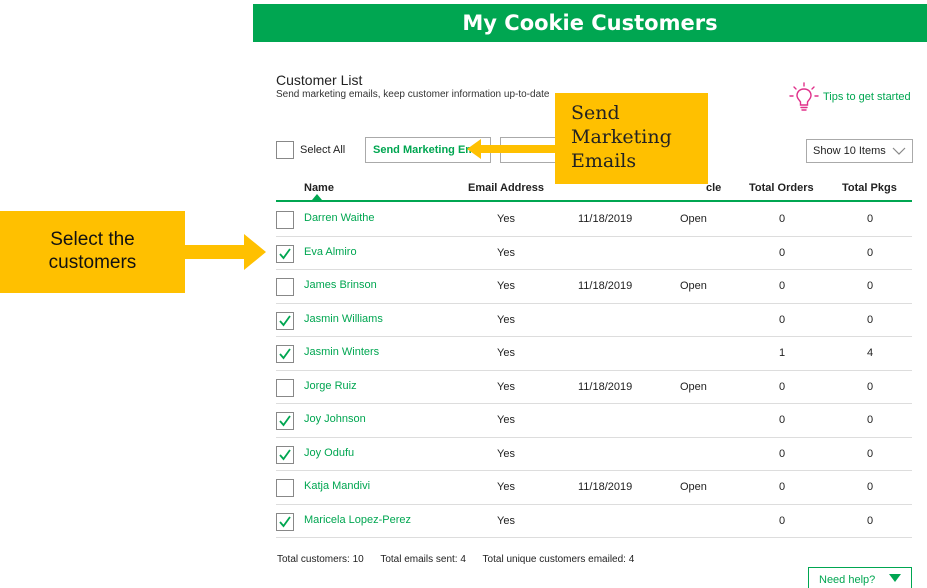  I want to click on table-row: Eva Almiro Yes 0 0, so click(594, 253).